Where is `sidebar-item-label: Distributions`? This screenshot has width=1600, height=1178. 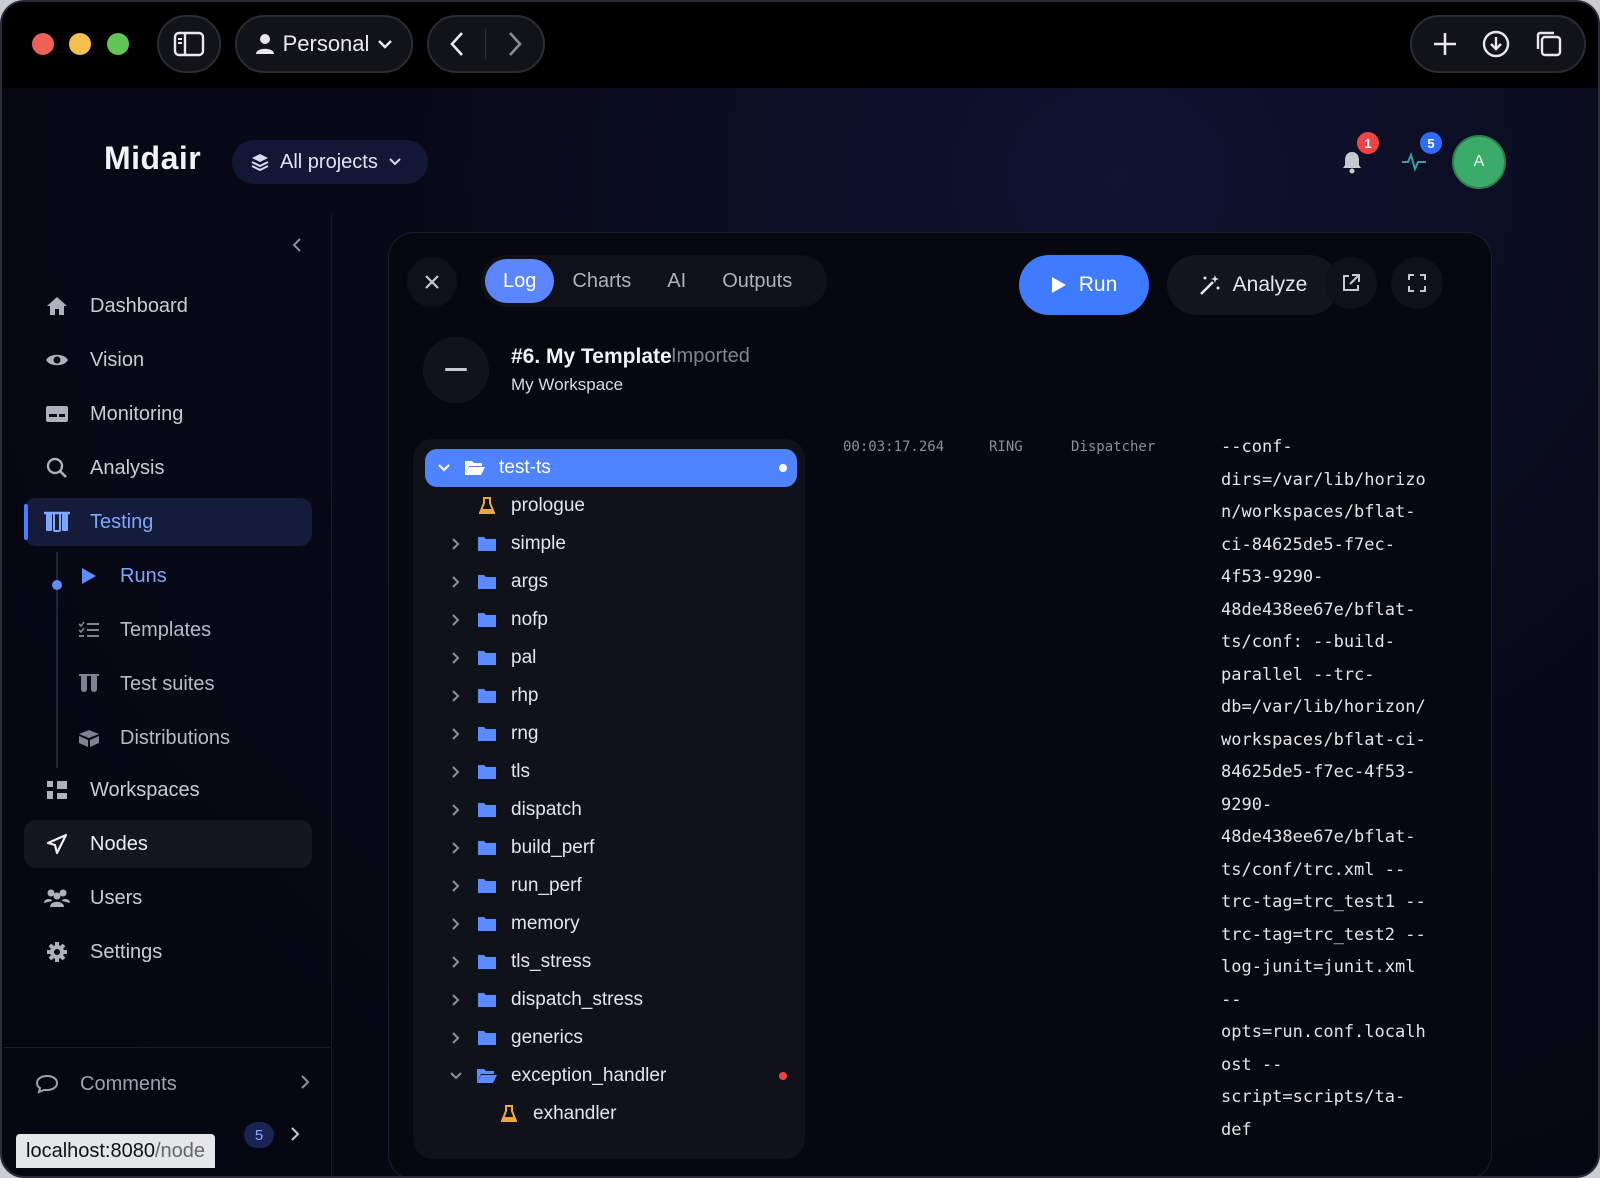
sidebar-item-label: Distributions is located at coordinates (175, 737).